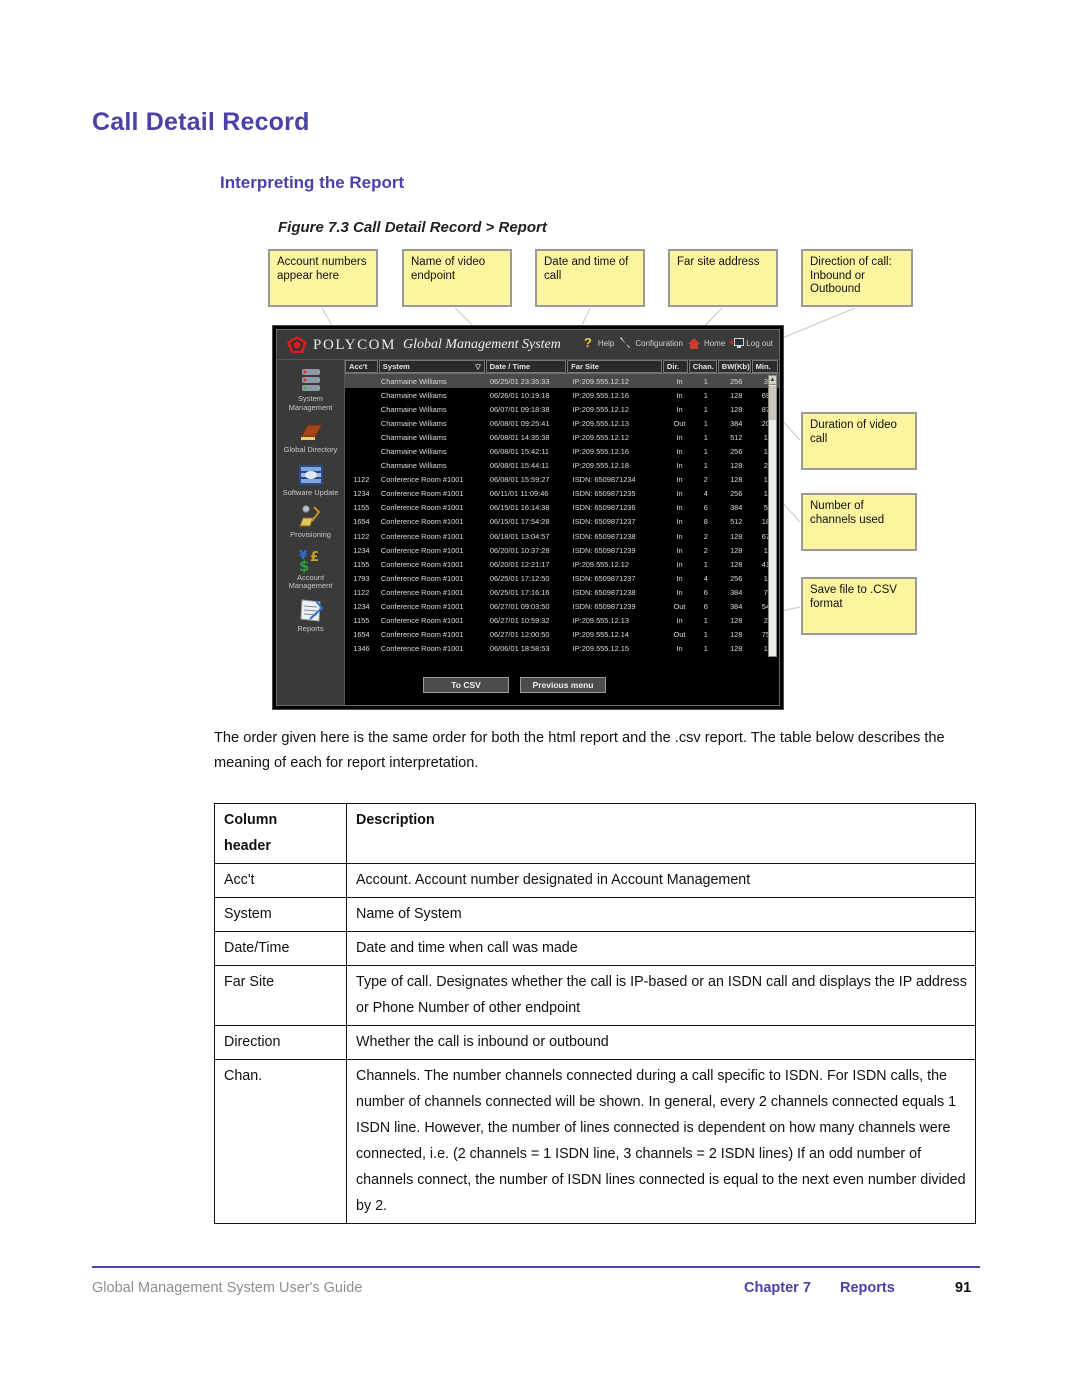  I want to click on scroll-up-arrow: ▲, so click(772, 380).